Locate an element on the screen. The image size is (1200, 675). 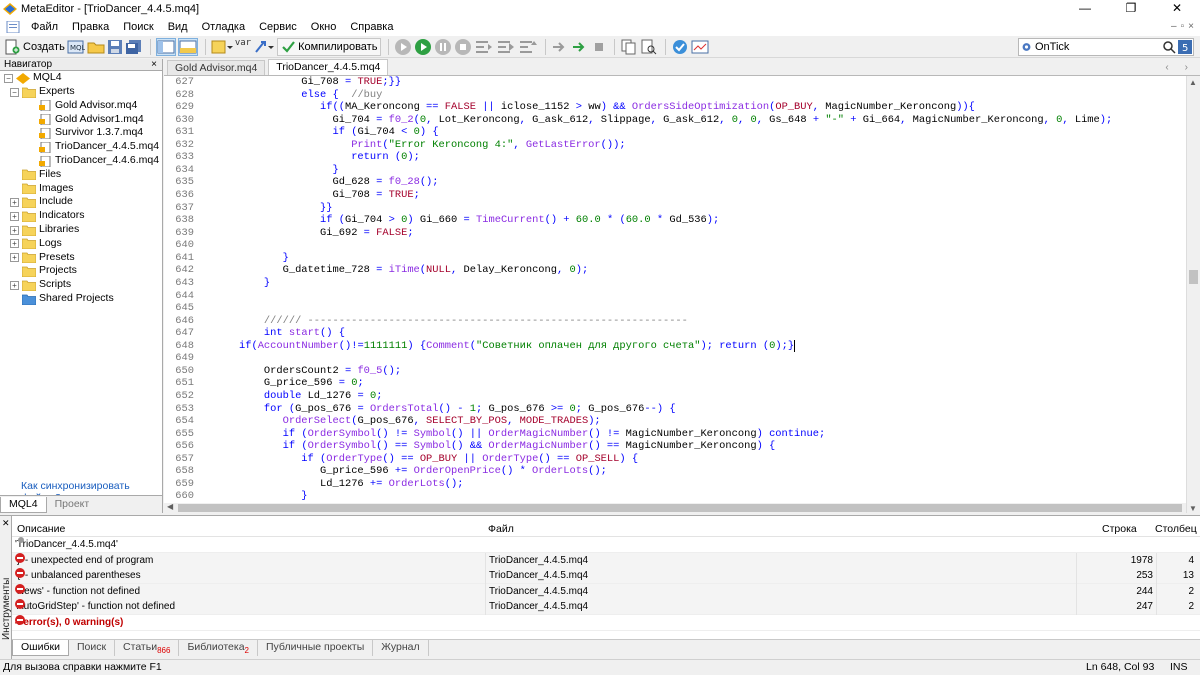
tab-gold-advisor: Gold Advisor.mq4 is located at coordinates (216, 67).